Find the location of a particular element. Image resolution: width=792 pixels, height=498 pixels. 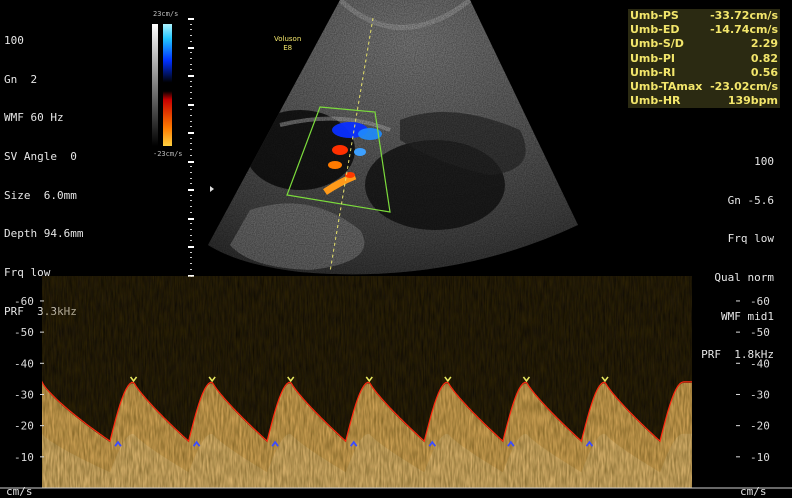

measurement-row: Umb-RI 0.56 is located at coordinates (704, 72).